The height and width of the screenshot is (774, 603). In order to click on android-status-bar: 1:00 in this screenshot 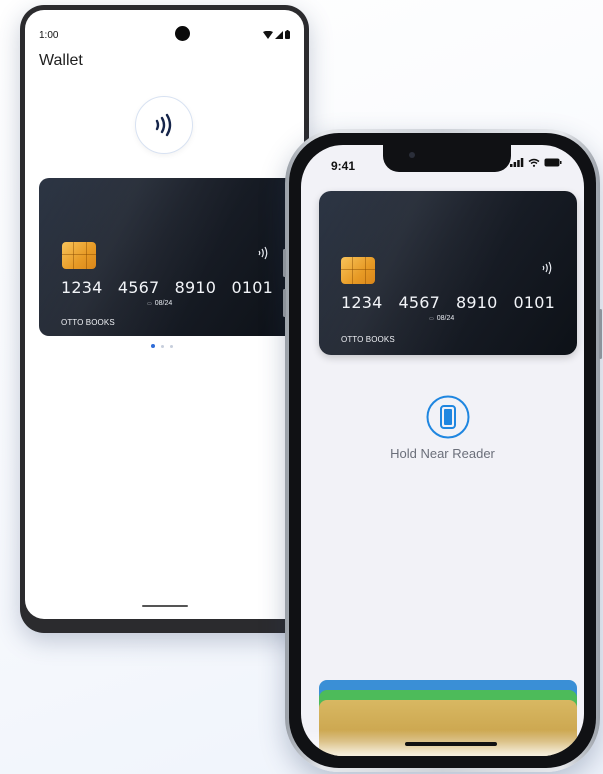, I will do `click(164, 35)`.